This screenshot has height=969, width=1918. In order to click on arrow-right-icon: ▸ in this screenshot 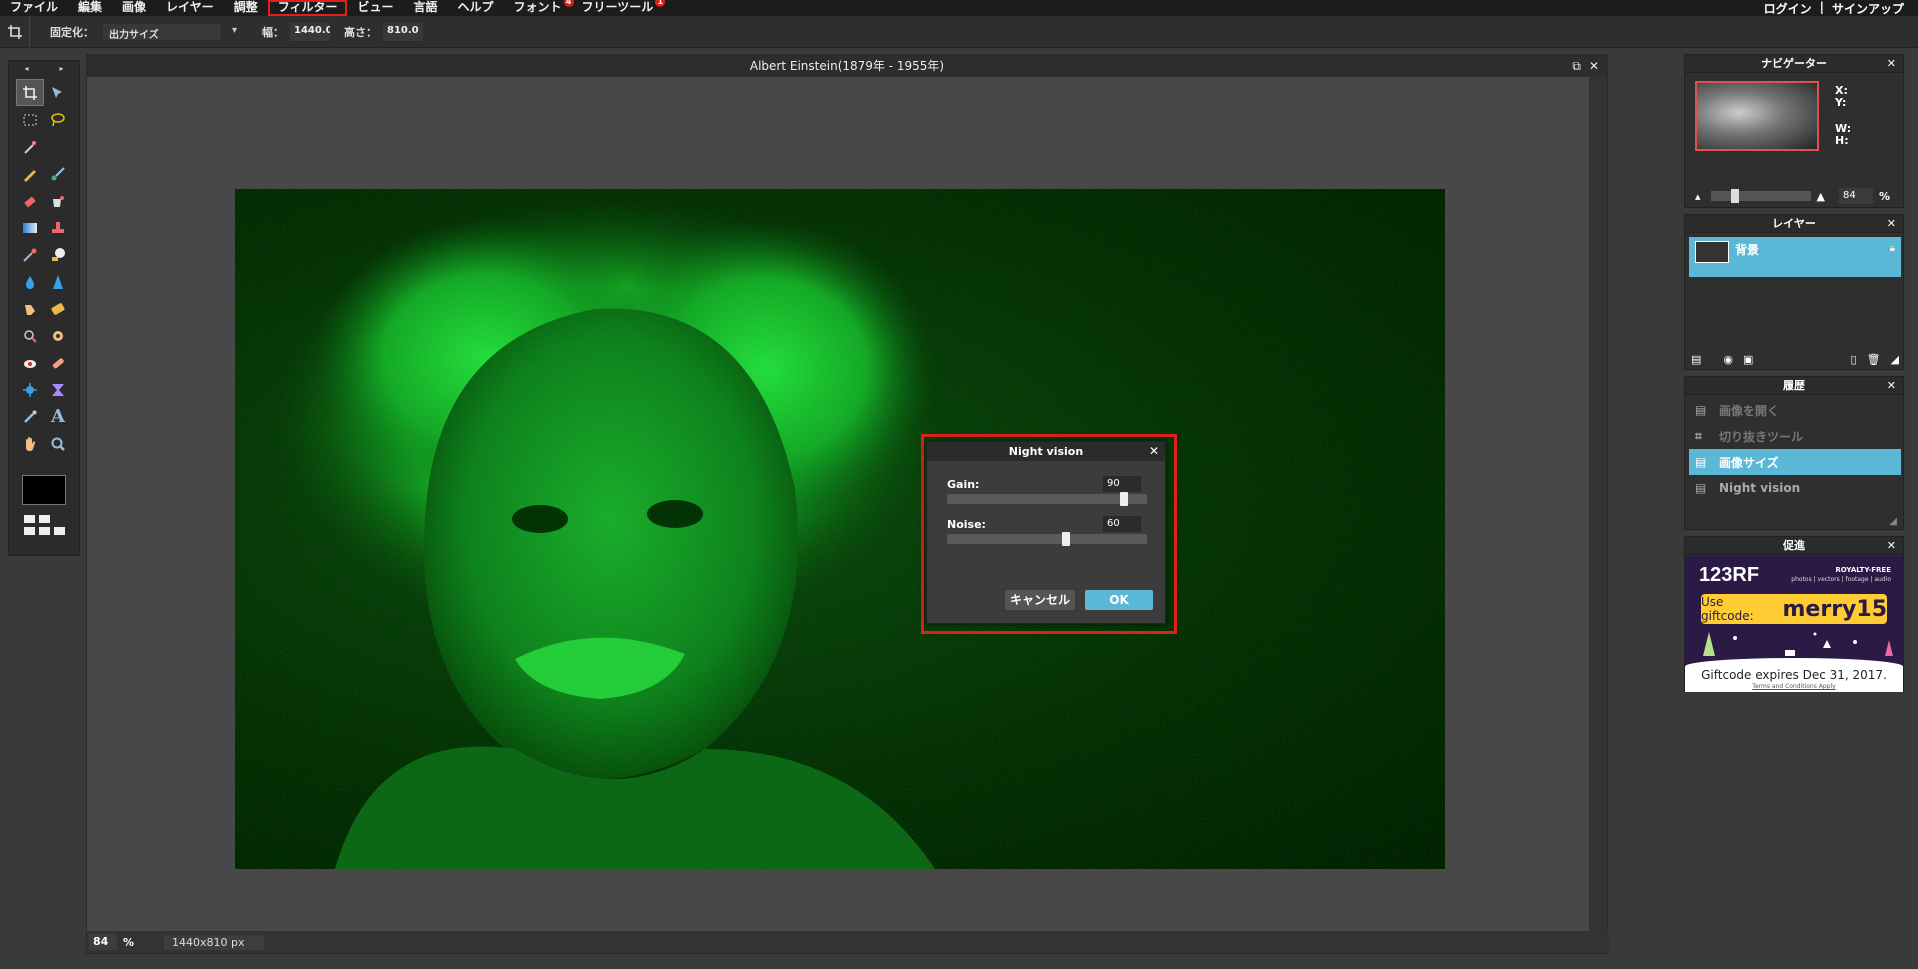, I will do `click(61, 68)`.